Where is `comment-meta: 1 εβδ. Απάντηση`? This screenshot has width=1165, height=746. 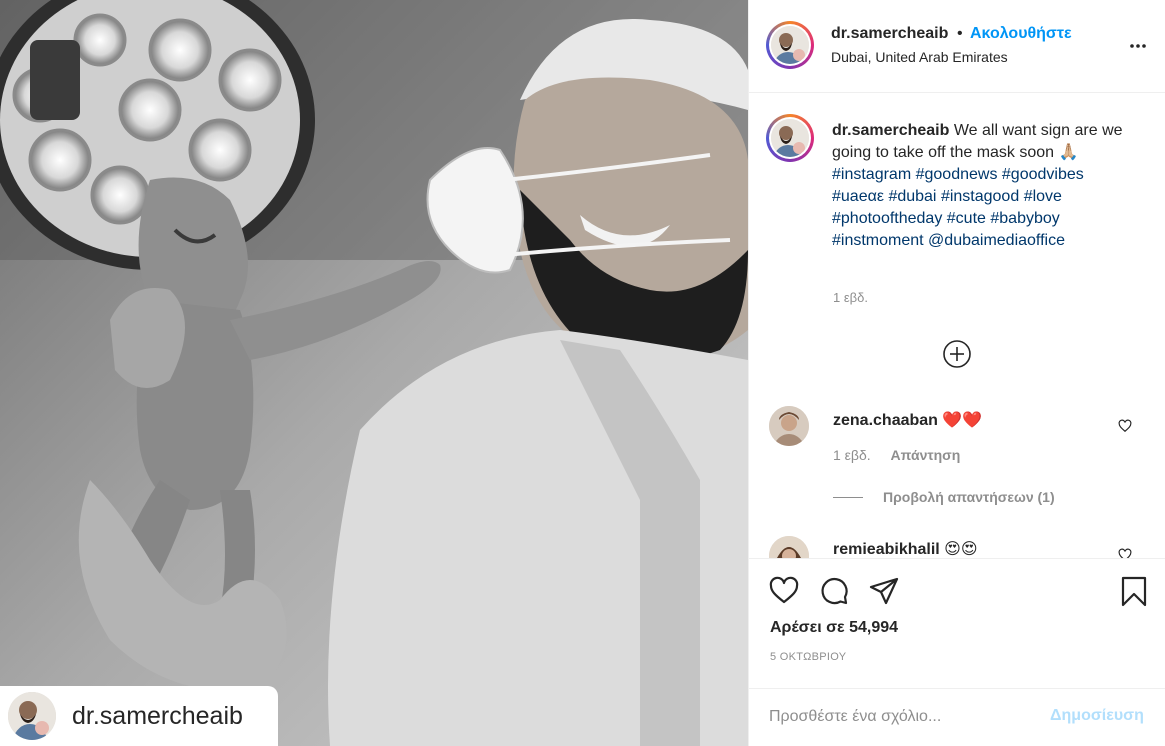 comment-meta: 1 εβδ. Απάντηση is located at coordinates (896, 455).